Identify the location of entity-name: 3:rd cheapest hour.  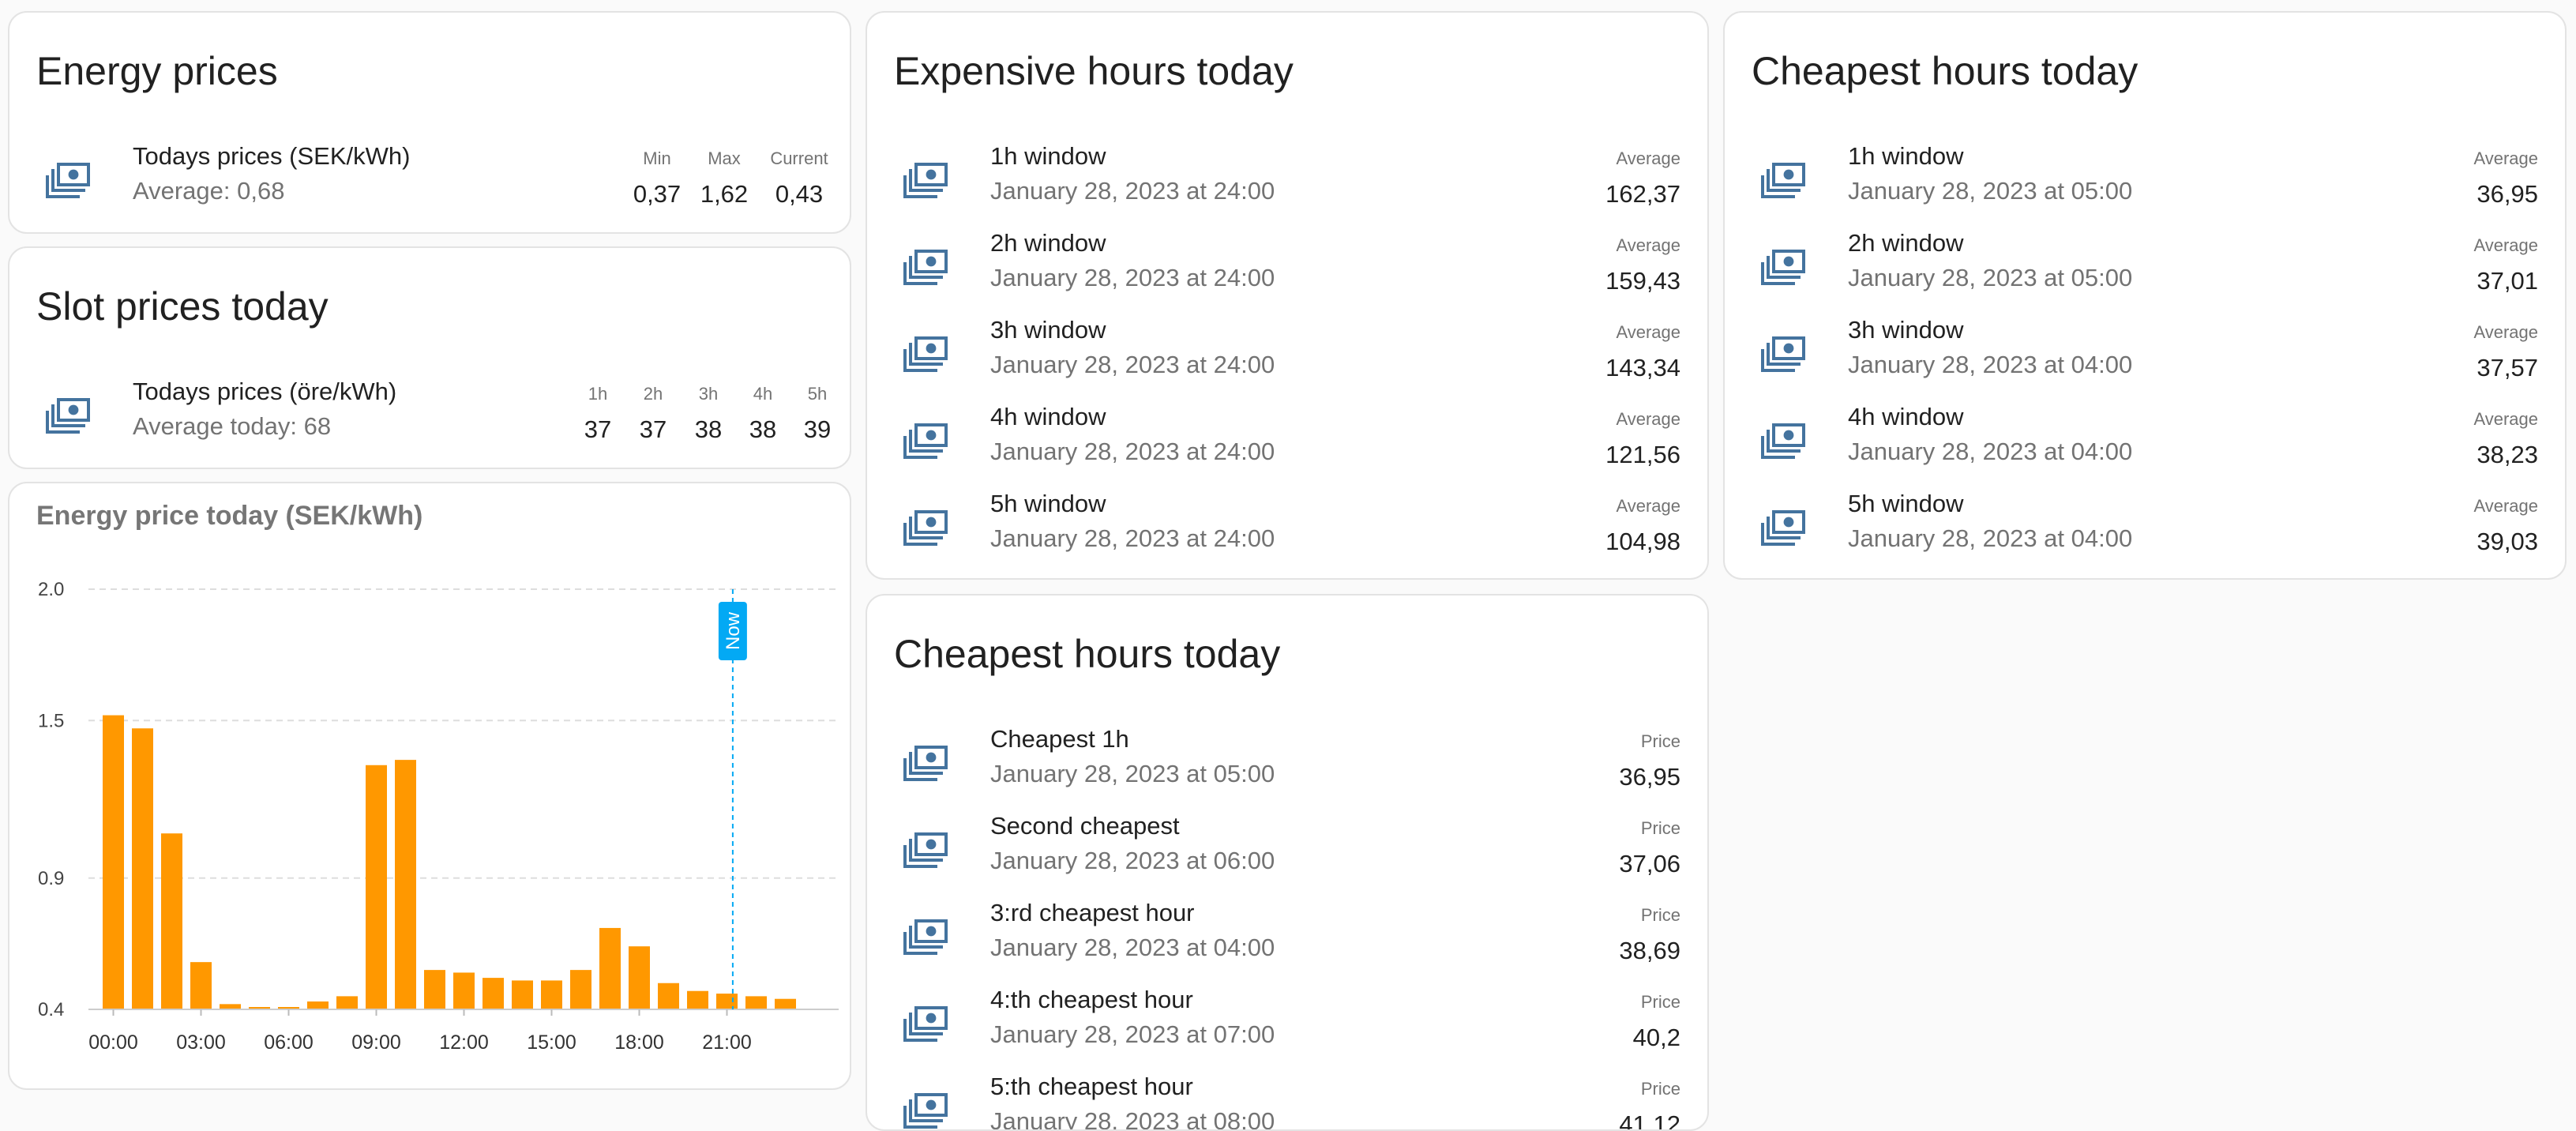
(1092, 912).